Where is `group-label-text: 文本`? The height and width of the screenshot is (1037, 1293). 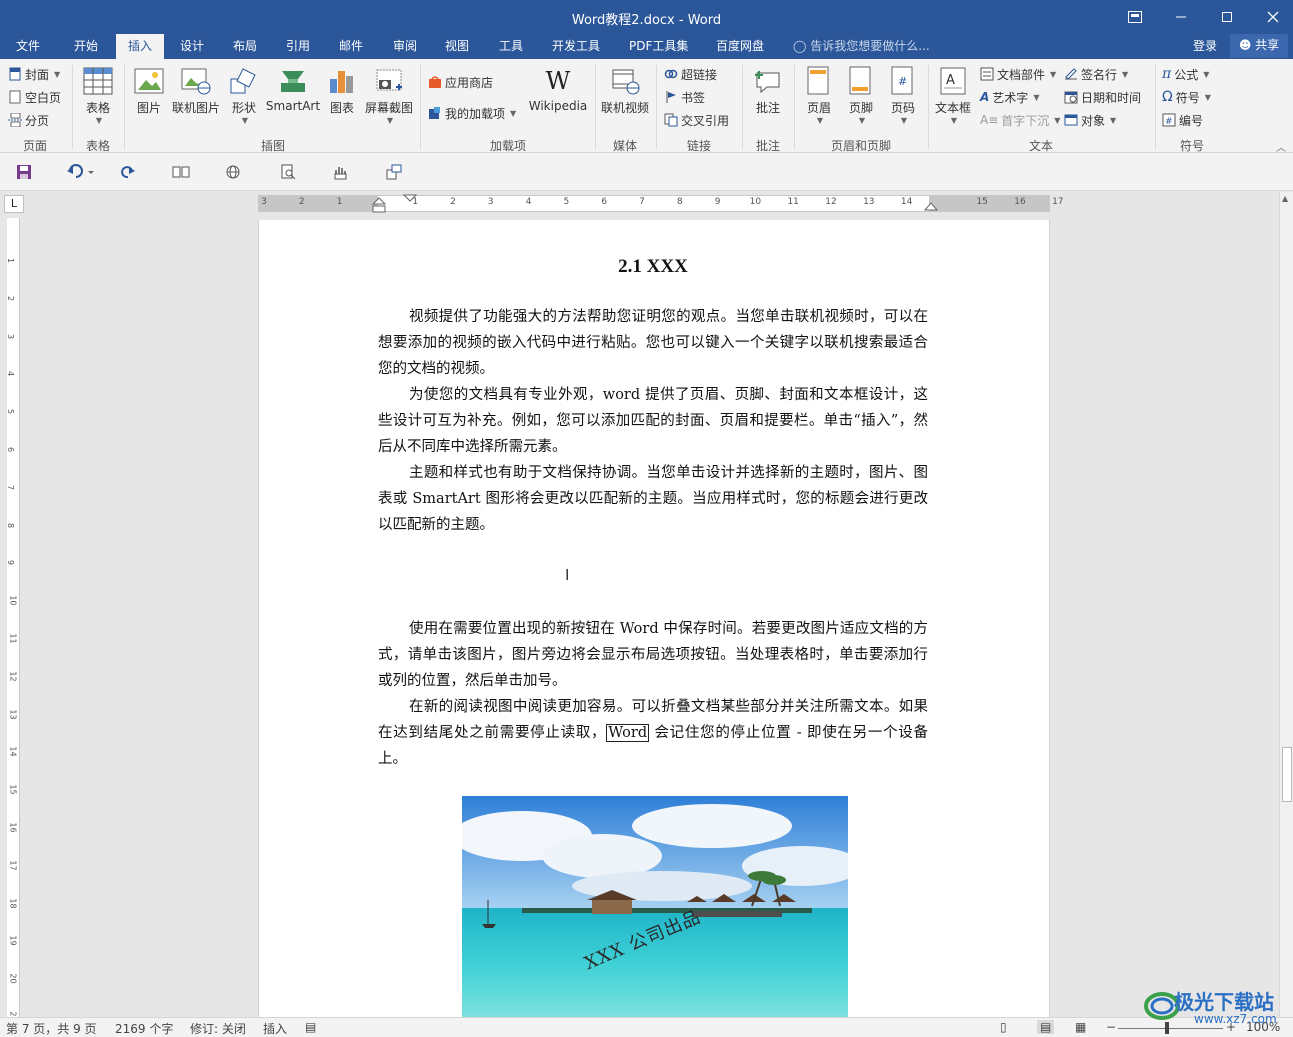
group-label-text: 文本 is located at coordinates (1040, 146).